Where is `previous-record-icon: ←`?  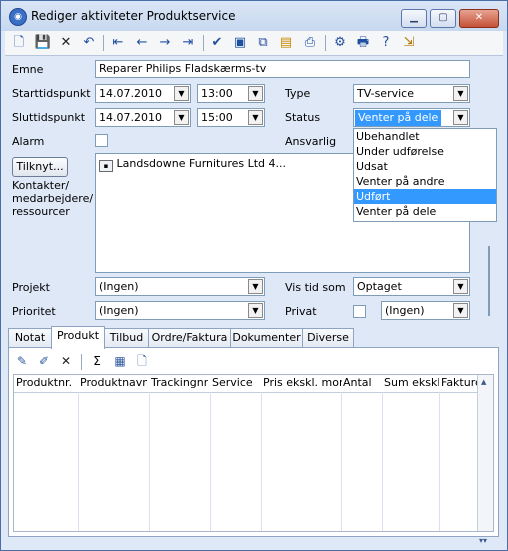 previous-record-icon: ← is located at coordinates (142, 43).